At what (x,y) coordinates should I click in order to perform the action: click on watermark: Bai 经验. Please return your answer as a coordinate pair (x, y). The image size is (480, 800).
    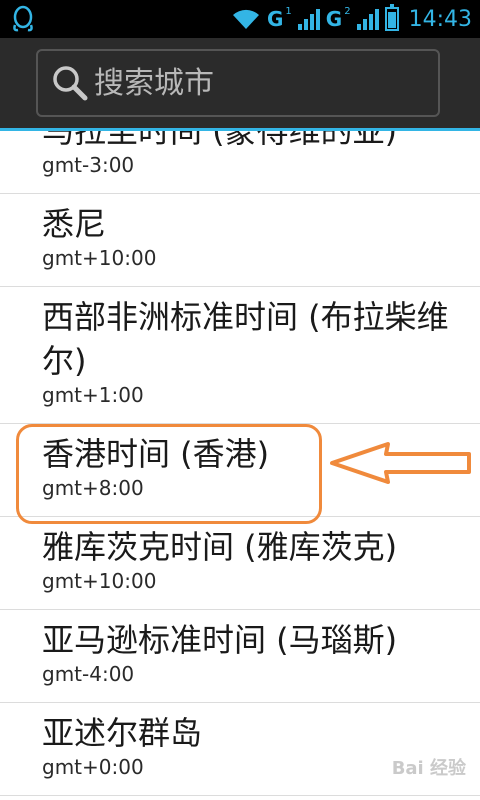
    Looking at the image, I should click on (428, 768).